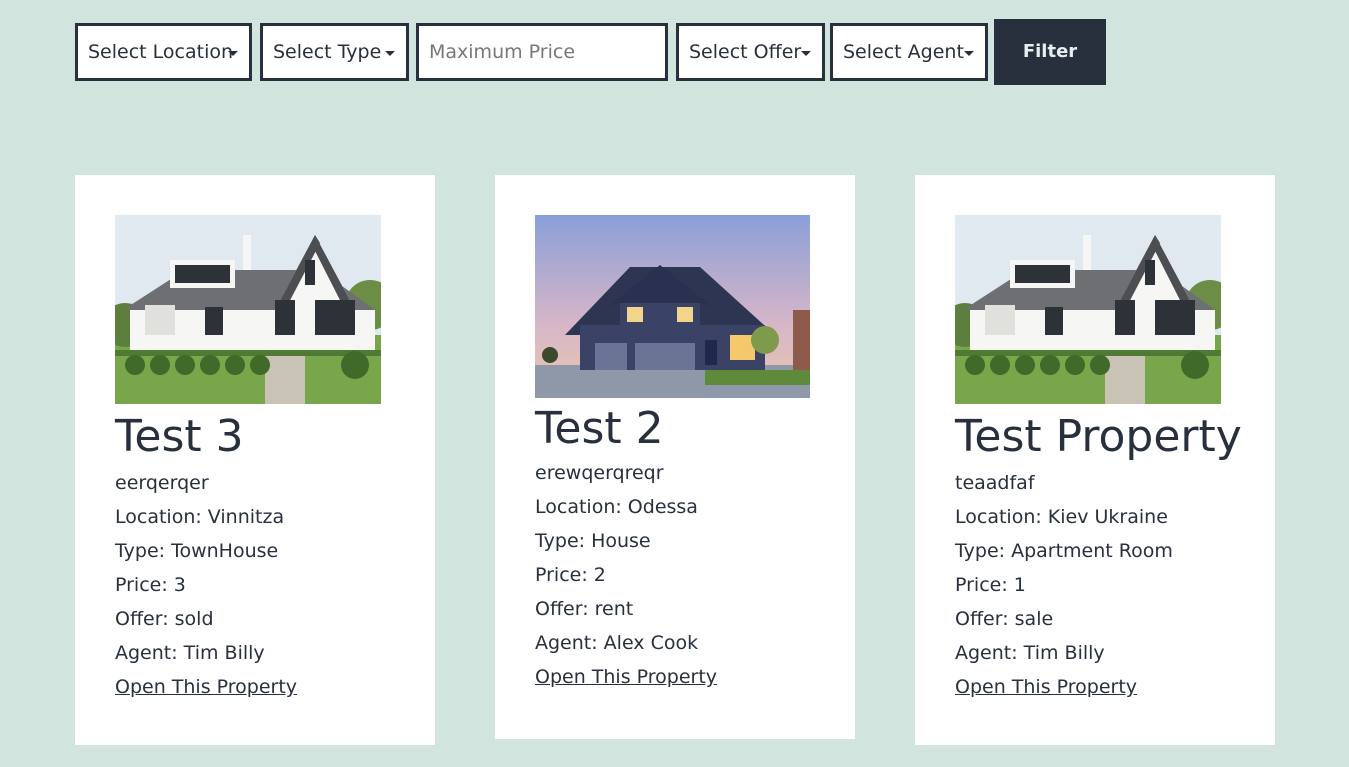 The height and width of the screenshot is (767, 1349). Describe the element at coordinates (584, 609) in the screenshot. I see `property-offer: Offer: rent` at that location.